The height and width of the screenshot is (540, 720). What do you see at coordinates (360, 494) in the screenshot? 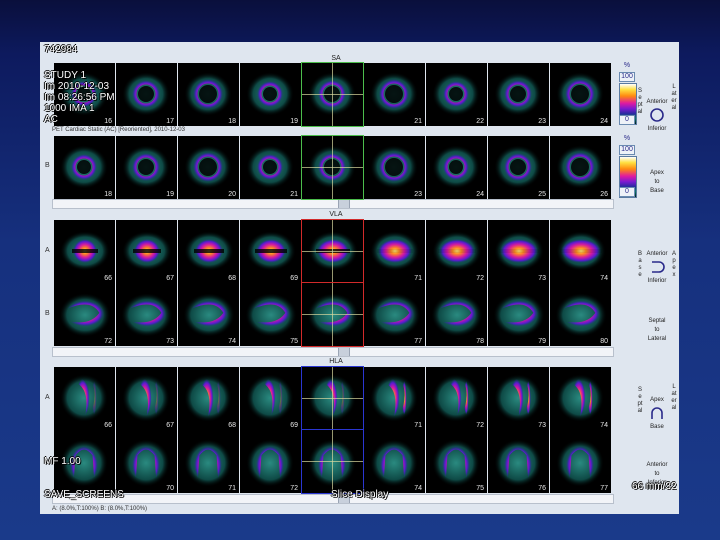
I see `slice-display-title: Slice Display` at bounding box center [360, 494].